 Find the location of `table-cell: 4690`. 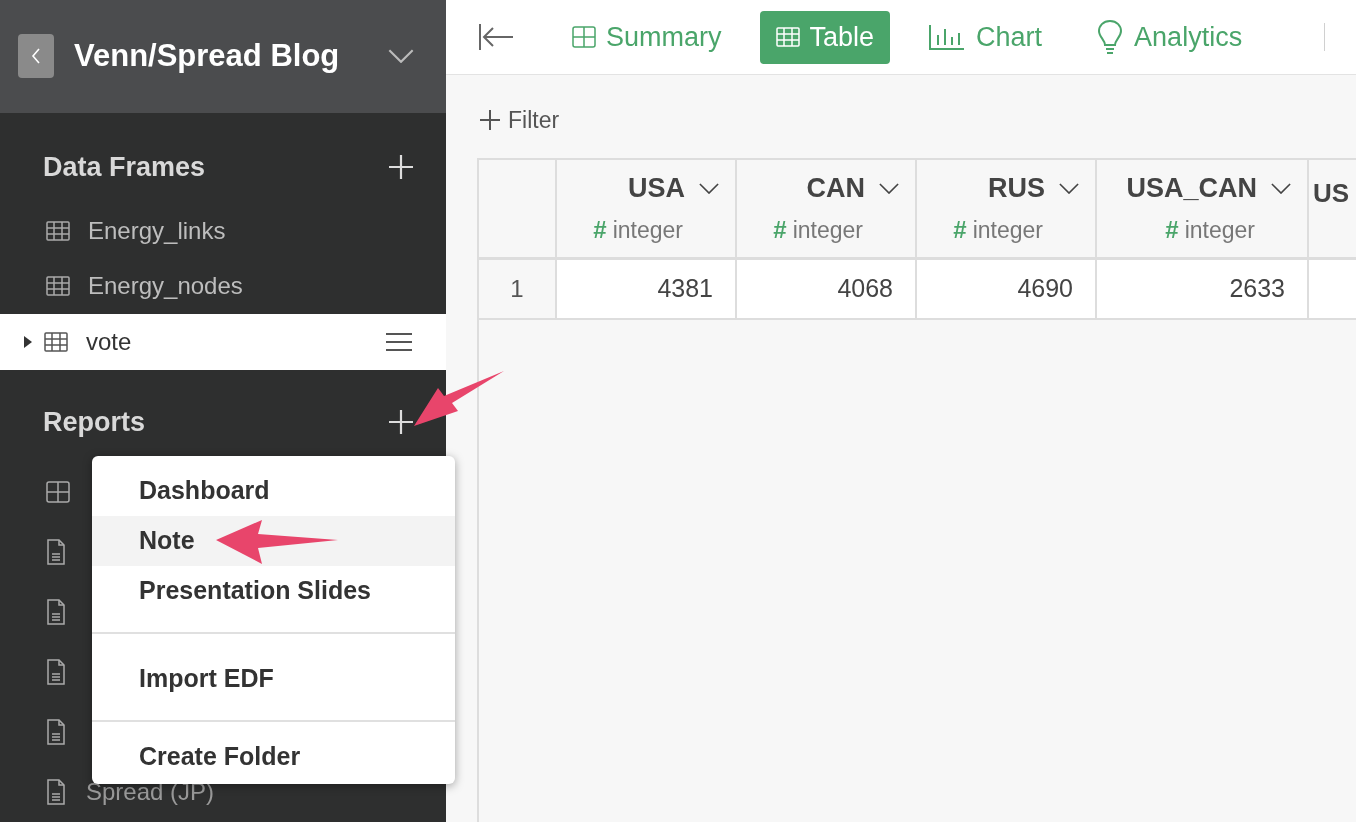

table-cell: 4690 is located at coordinates (1007, 288).